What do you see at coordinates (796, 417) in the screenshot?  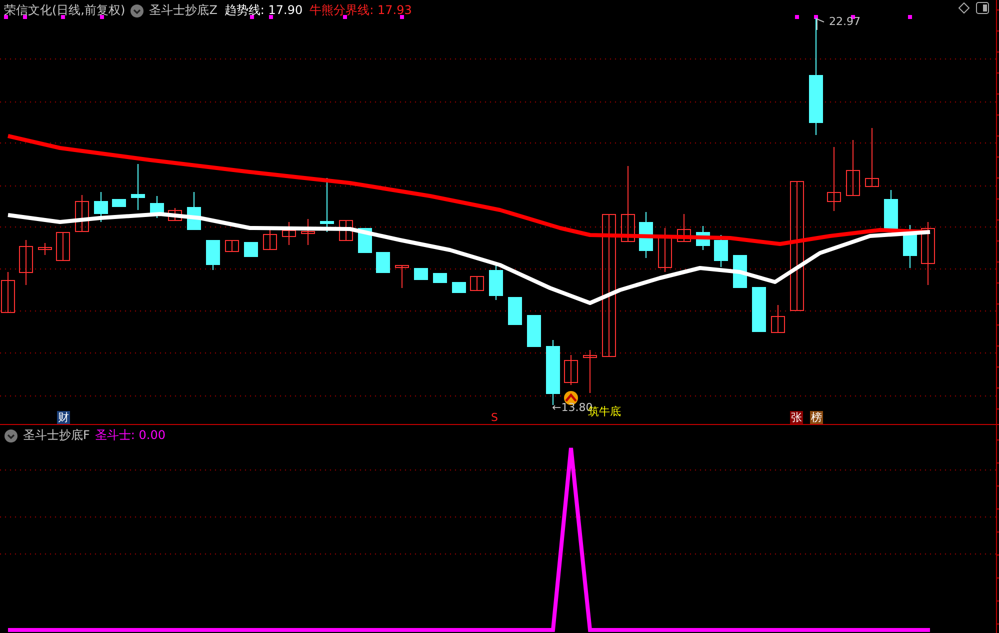 I see `event-marker: 张` at bounding box center [796, 417].